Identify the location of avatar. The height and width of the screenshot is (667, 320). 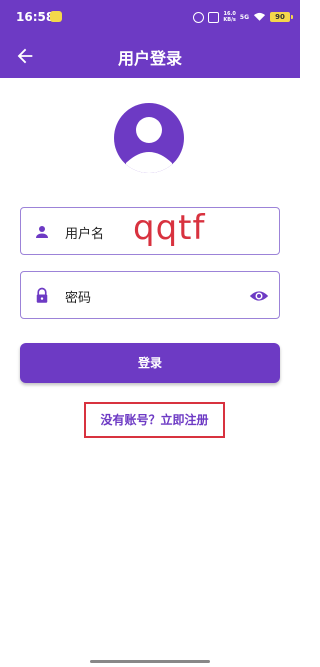
(149, 138).